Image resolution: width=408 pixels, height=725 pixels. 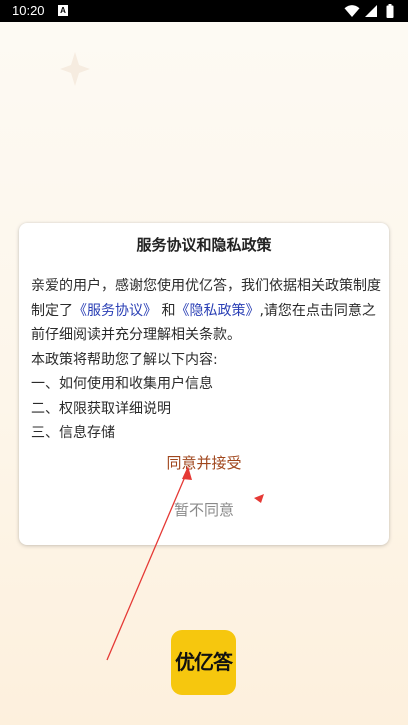 I want to click on app-logo: 优亿答, so click(x=203, y=662).